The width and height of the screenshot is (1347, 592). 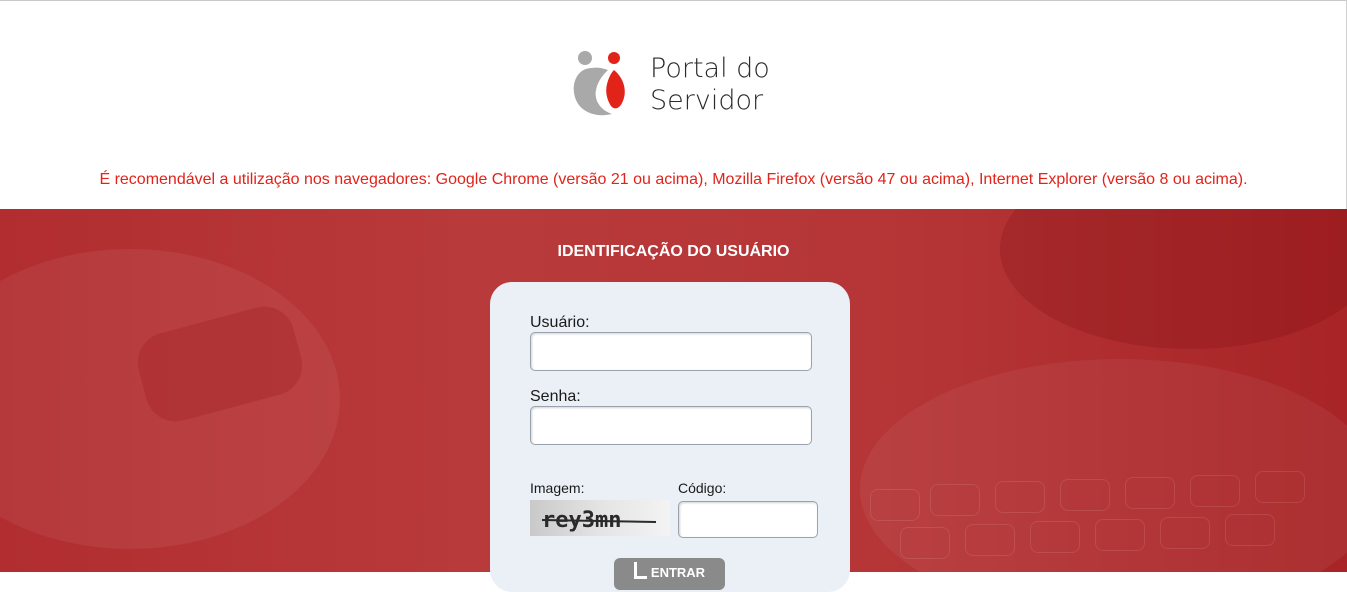 I want to click on portal-logo: Portal do Servidor, so click(x=672, y=84).